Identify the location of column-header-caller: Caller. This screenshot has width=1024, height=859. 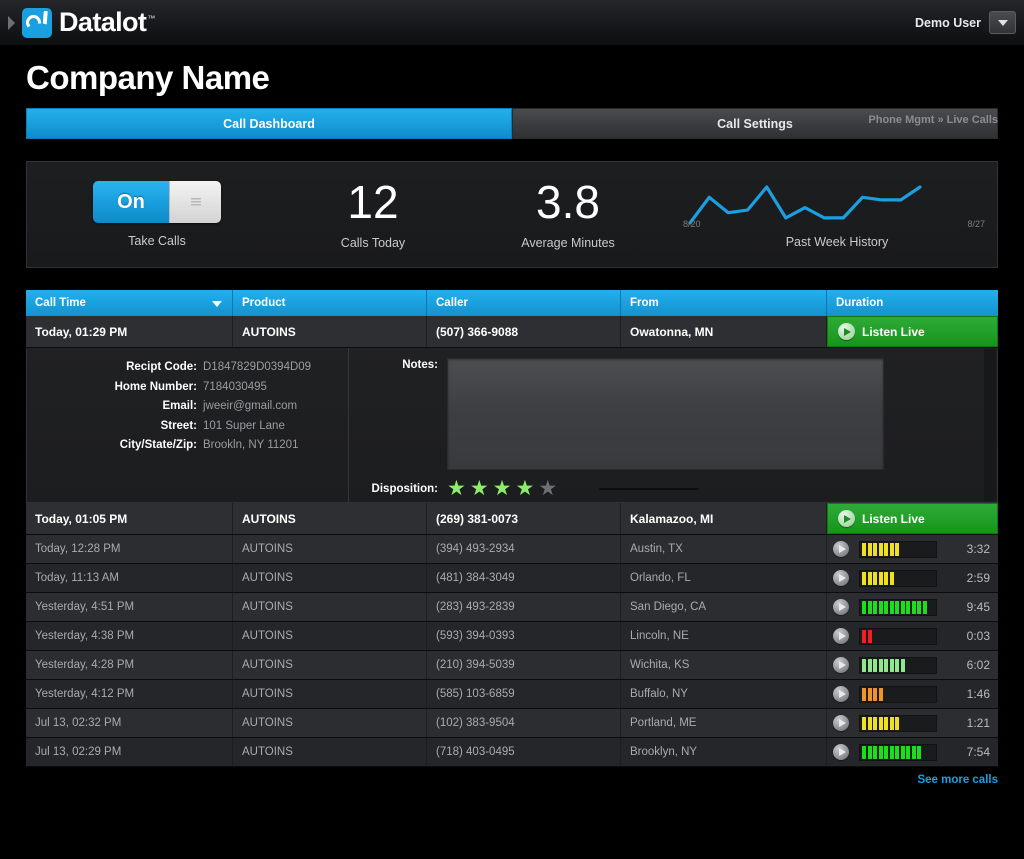
(524, 303).